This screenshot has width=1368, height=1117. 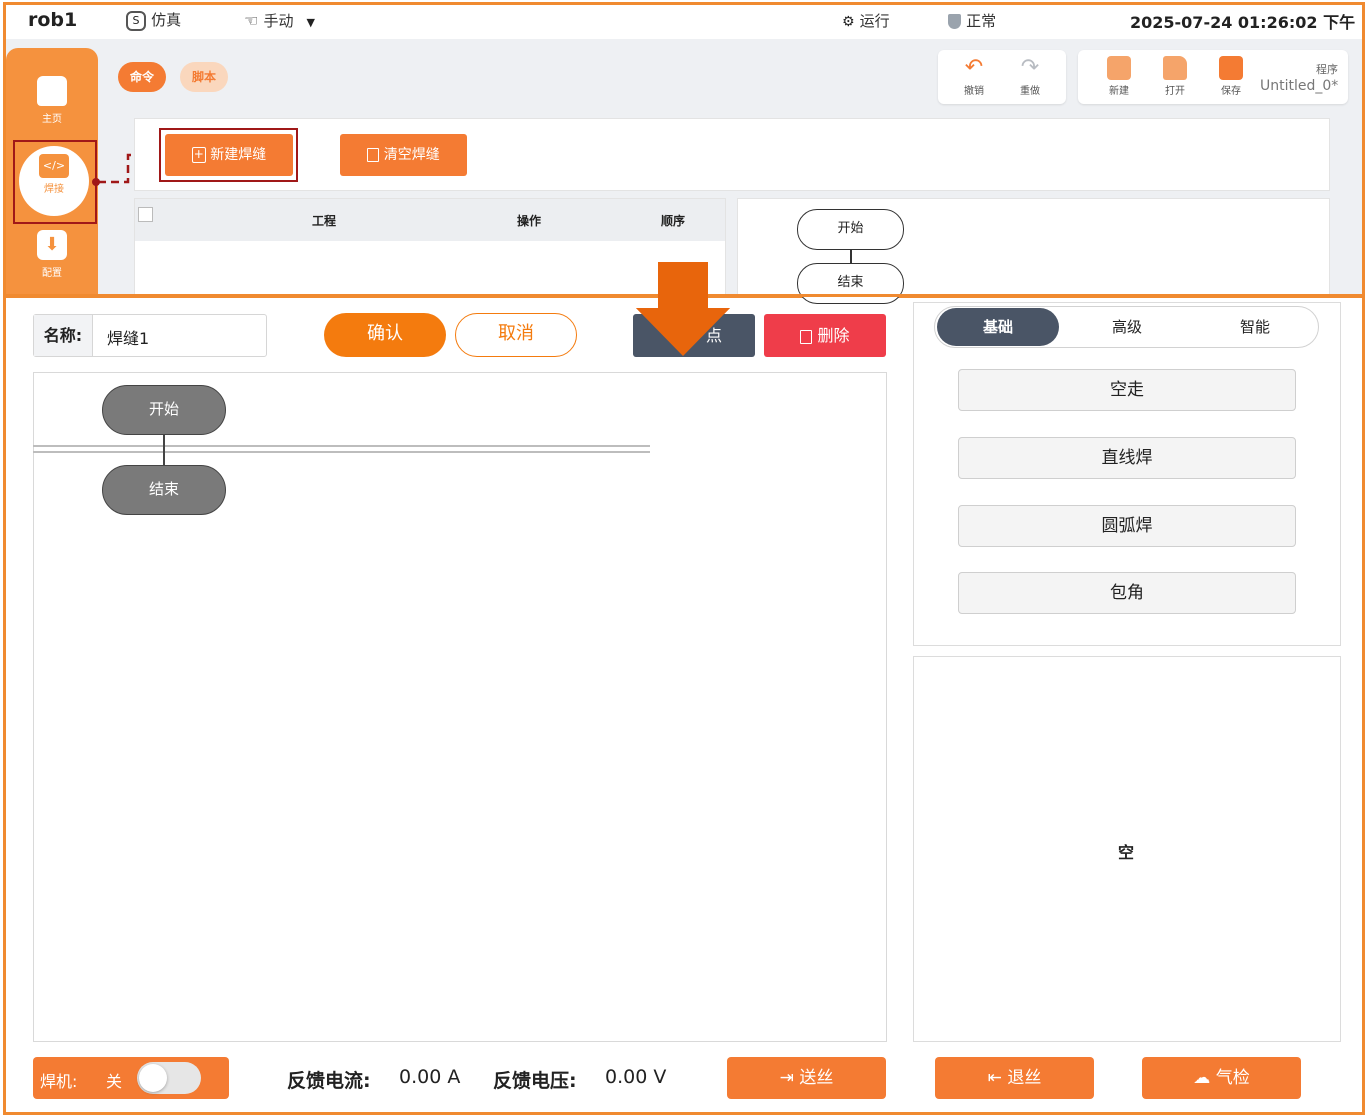 What do you see at coordinates (204, 77) in the screenshot?
I see `tab-script: 脚本` at bounding box center [204, 77].